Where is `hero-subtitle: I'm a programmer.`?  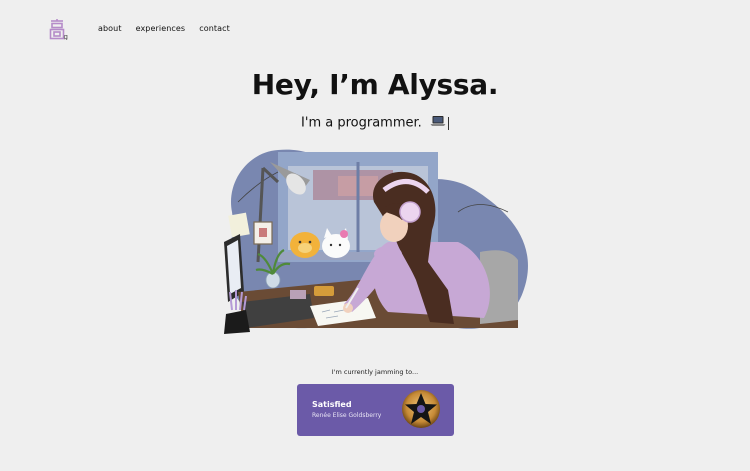
hero-subtitle: I'm a programmer. is located at coordinates (375, 123).